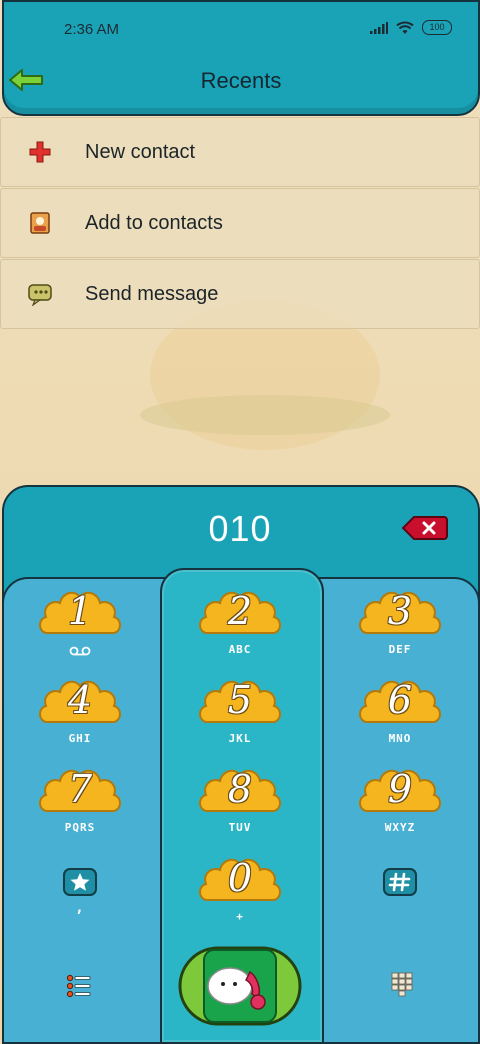 This screenshot has width=480, height=1044. What do you see at coordinates (425, 528) in the screenshot?
I see `backspace-icon` at bounding box center [425, 528].